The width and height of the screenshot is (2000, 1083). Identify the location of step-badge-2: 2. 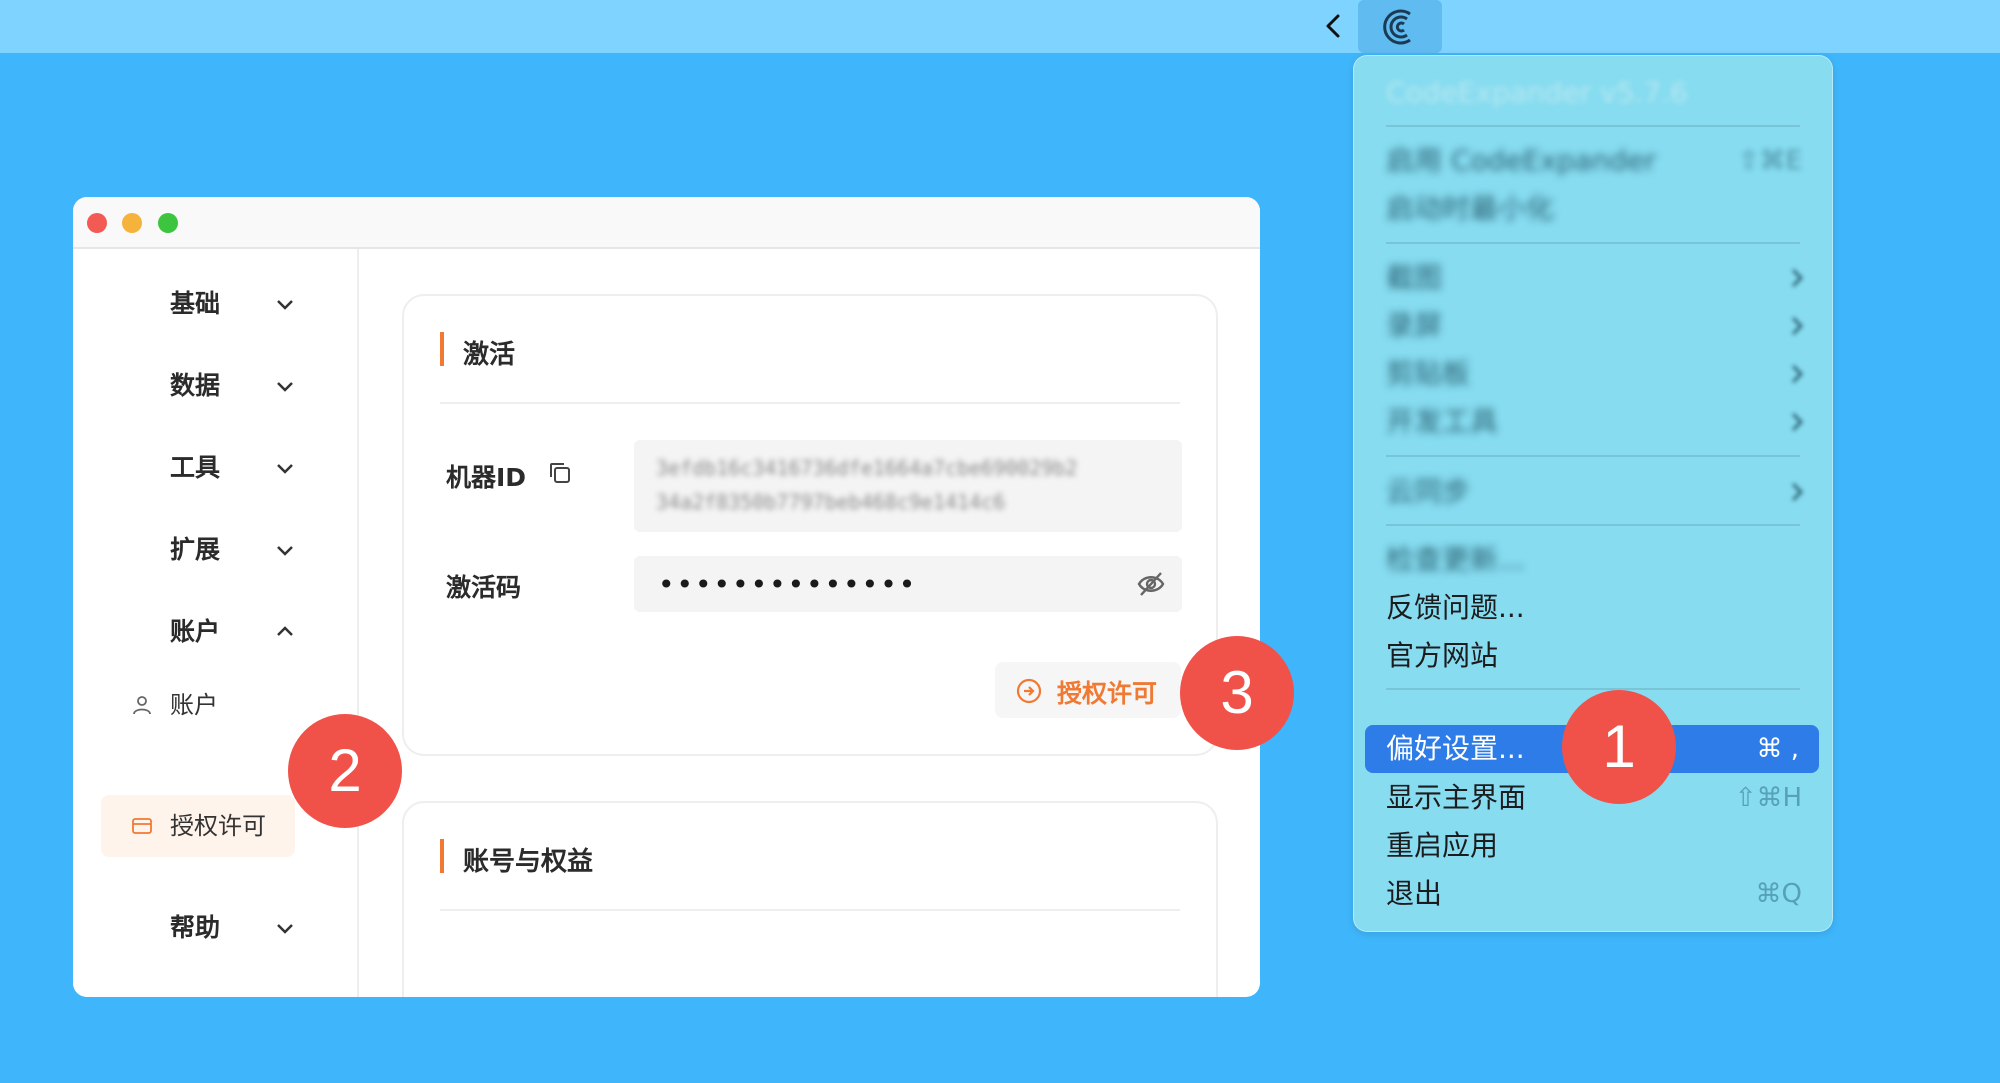
(345, 771).